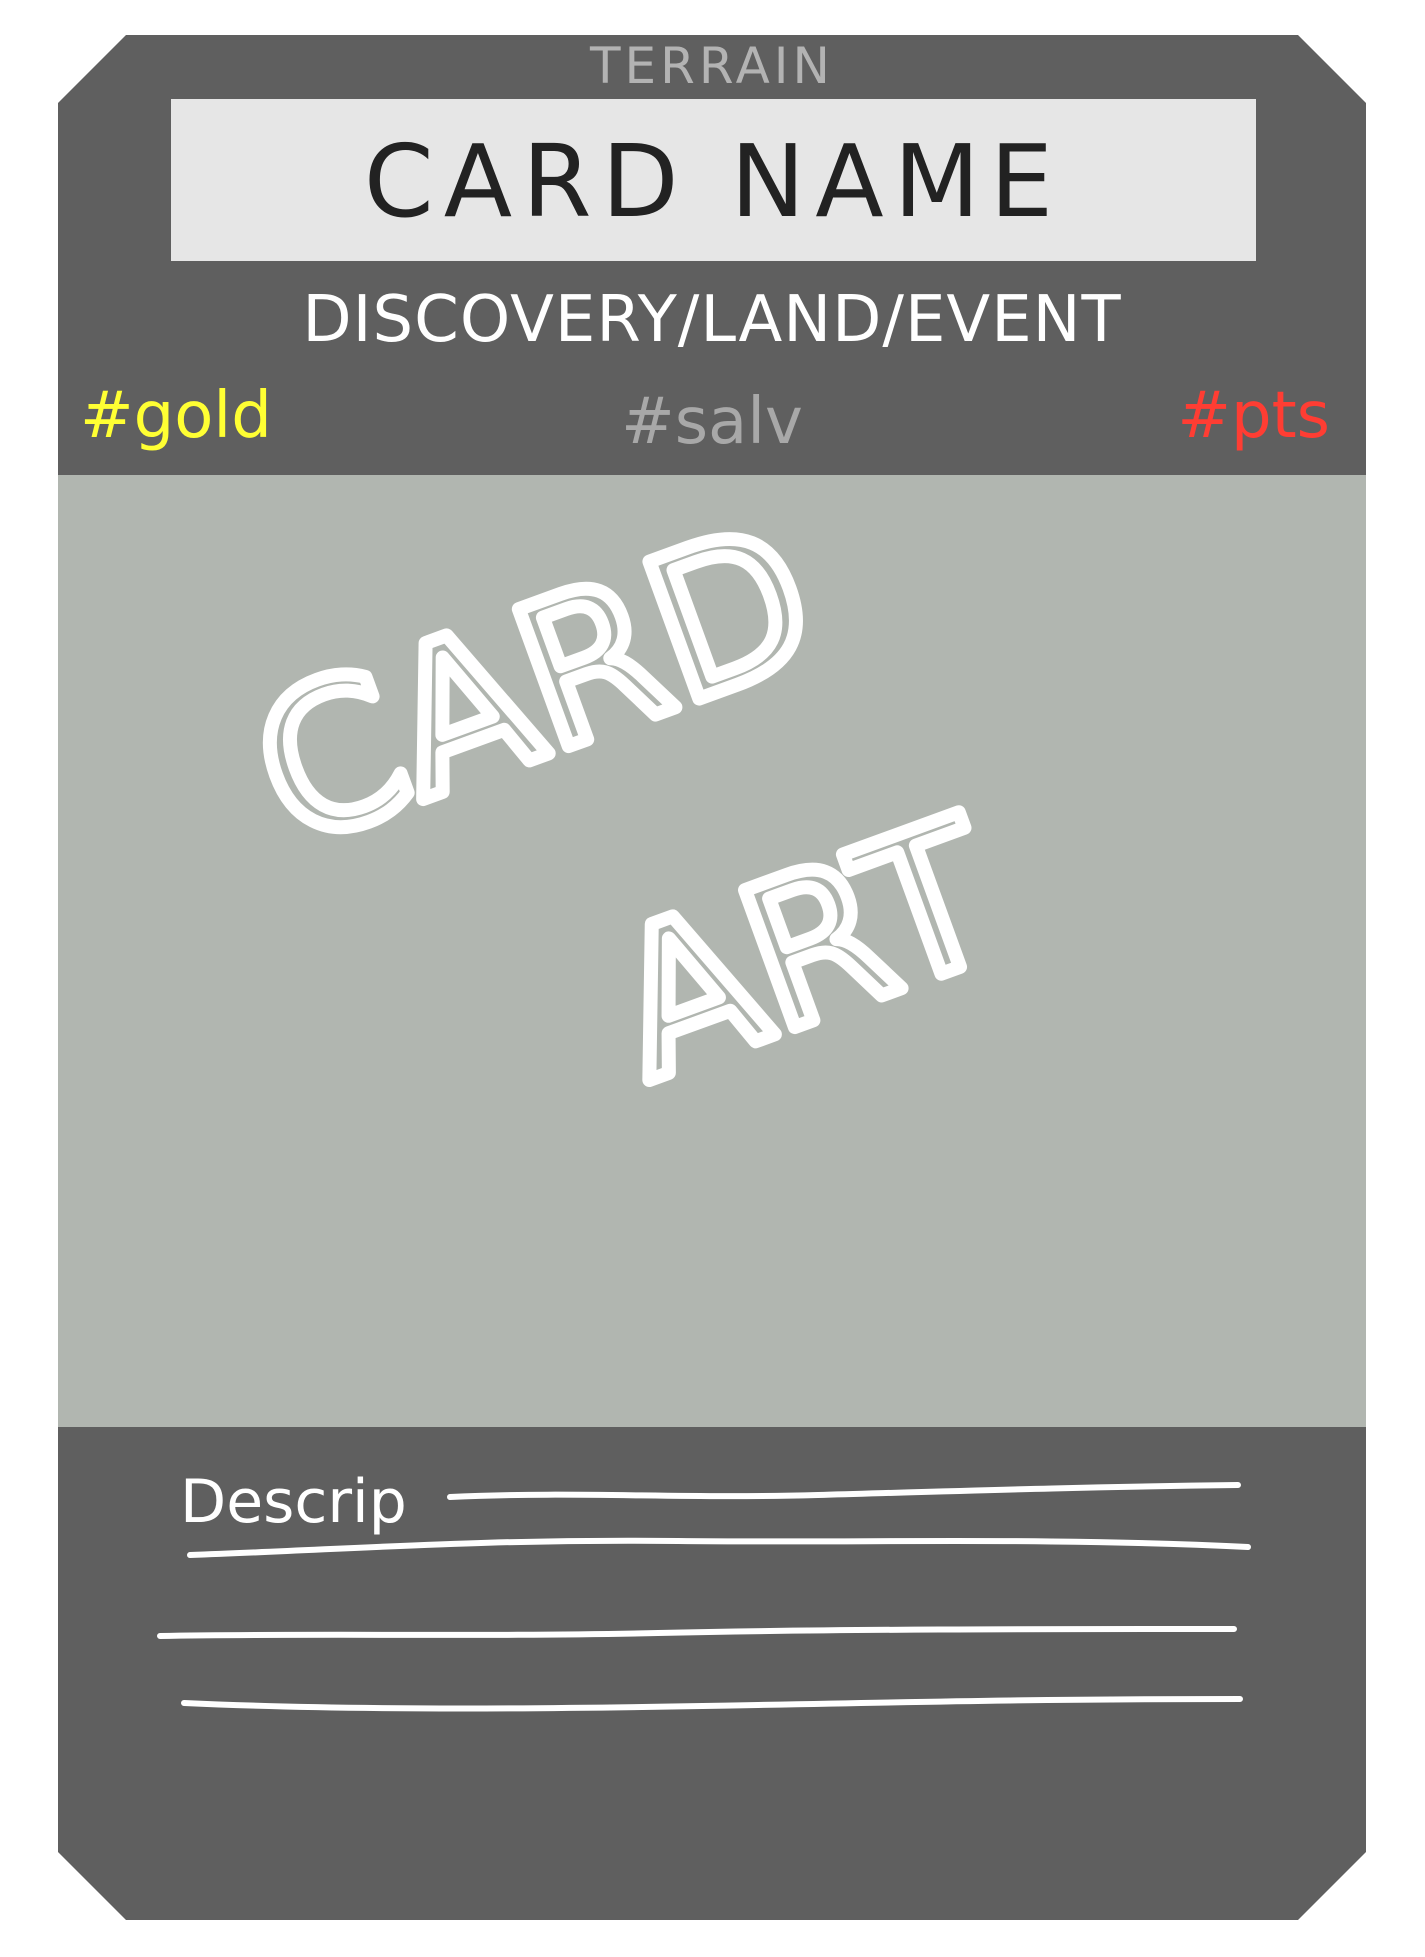 The image size is (1425, 1957). I want to click on card-name-box: CARD NAME, so click(713, 180).